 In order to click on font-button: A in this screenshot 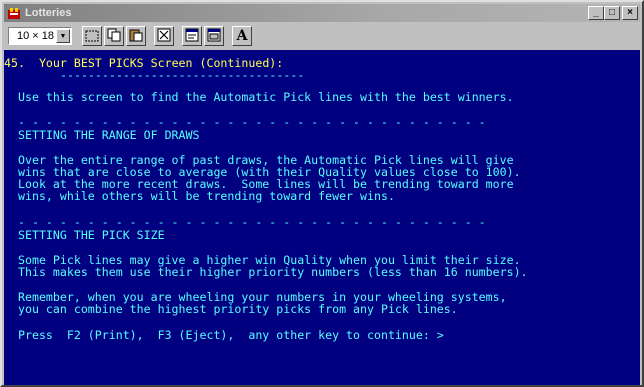, I will do `click(242, 36)`.